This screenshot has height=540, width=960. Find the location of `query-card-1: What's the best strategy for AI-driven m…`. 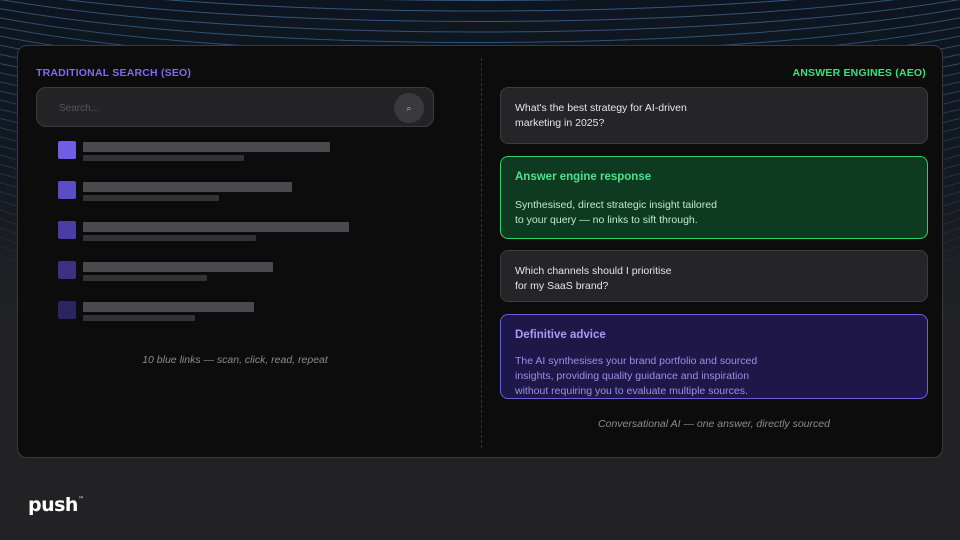

query-card-1: What's the best strategy for AI-driven m… is located at coordinates (714, 115).